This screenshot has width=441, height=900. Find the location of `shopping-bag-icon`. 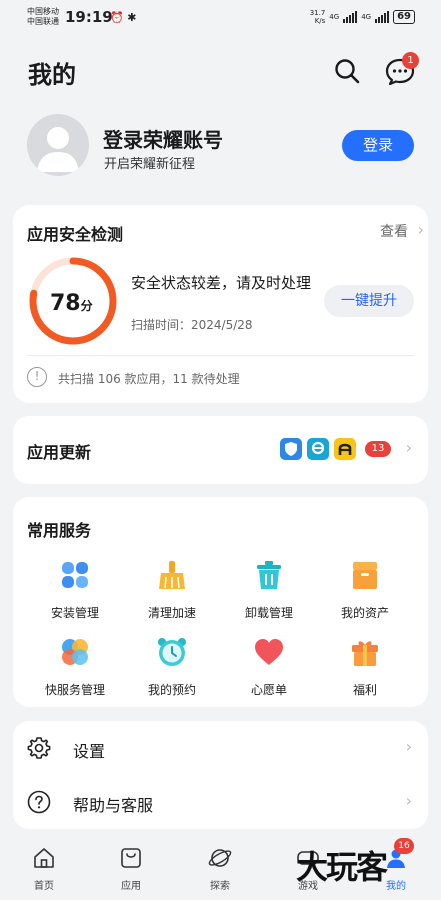

shopping-bag-icon is located at coordinates (131, 858).